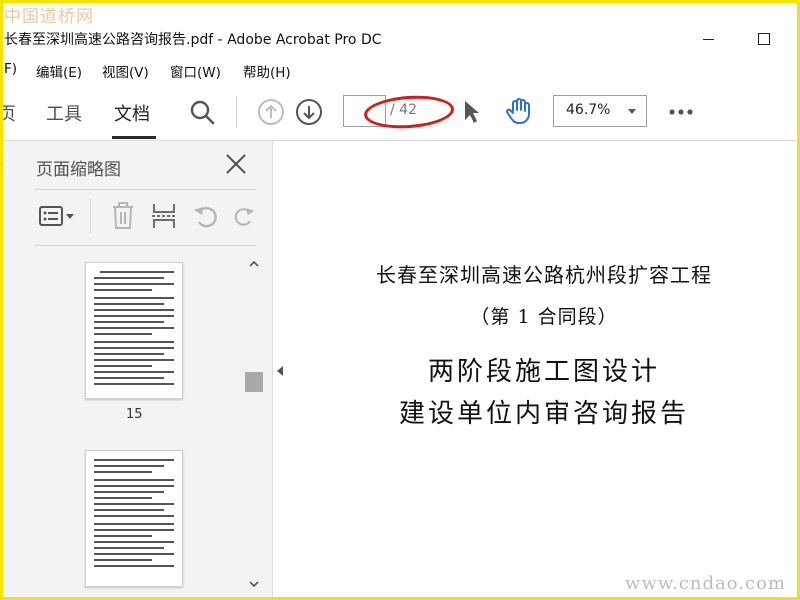  I want to click on scrollbar-thumb, so click(254, 382).